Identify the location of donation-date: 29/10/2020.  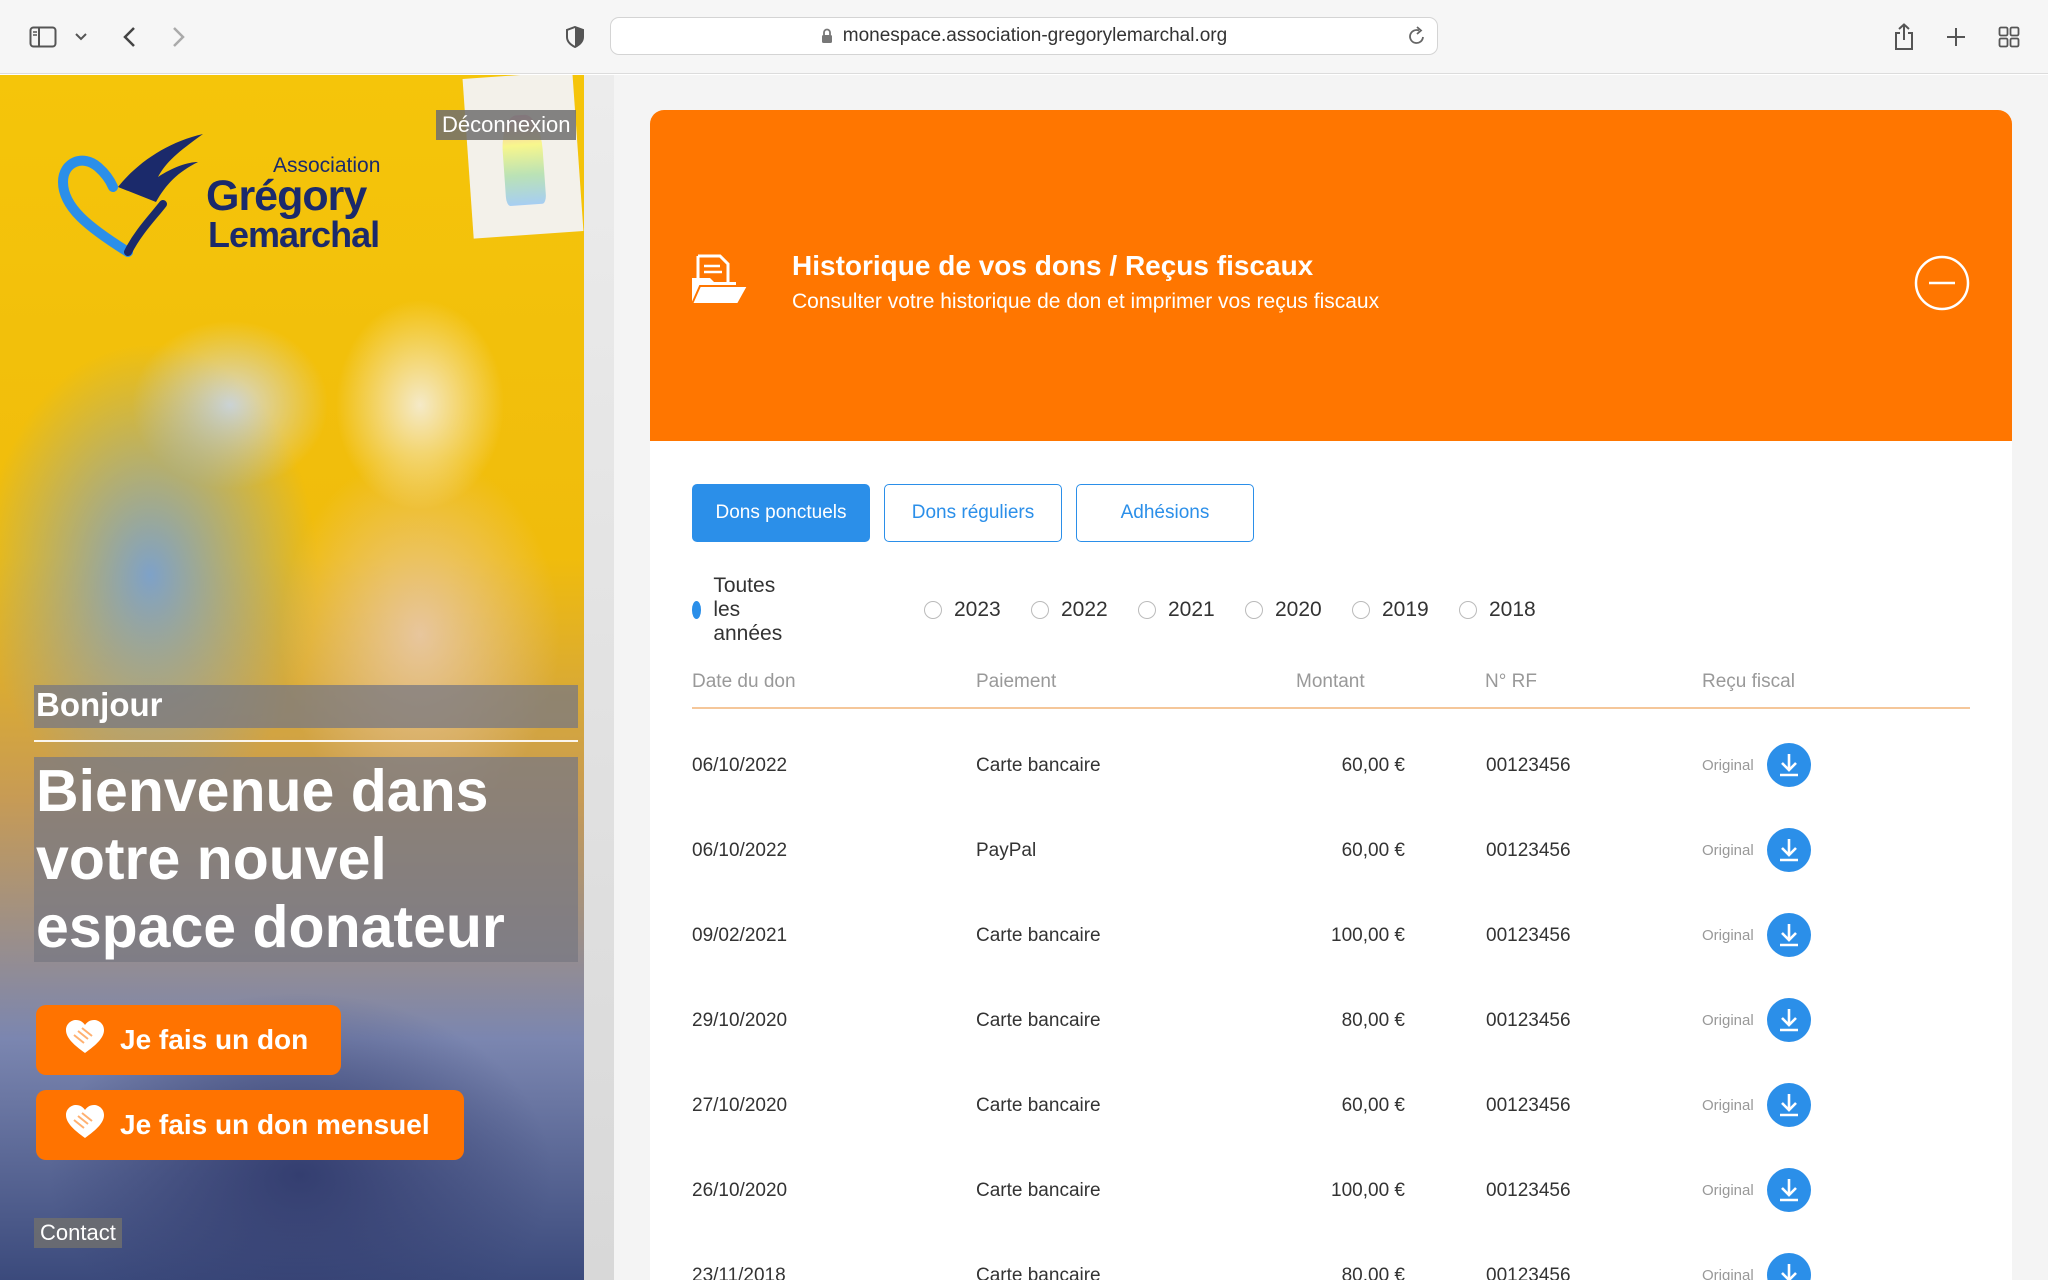
(740, 1020).